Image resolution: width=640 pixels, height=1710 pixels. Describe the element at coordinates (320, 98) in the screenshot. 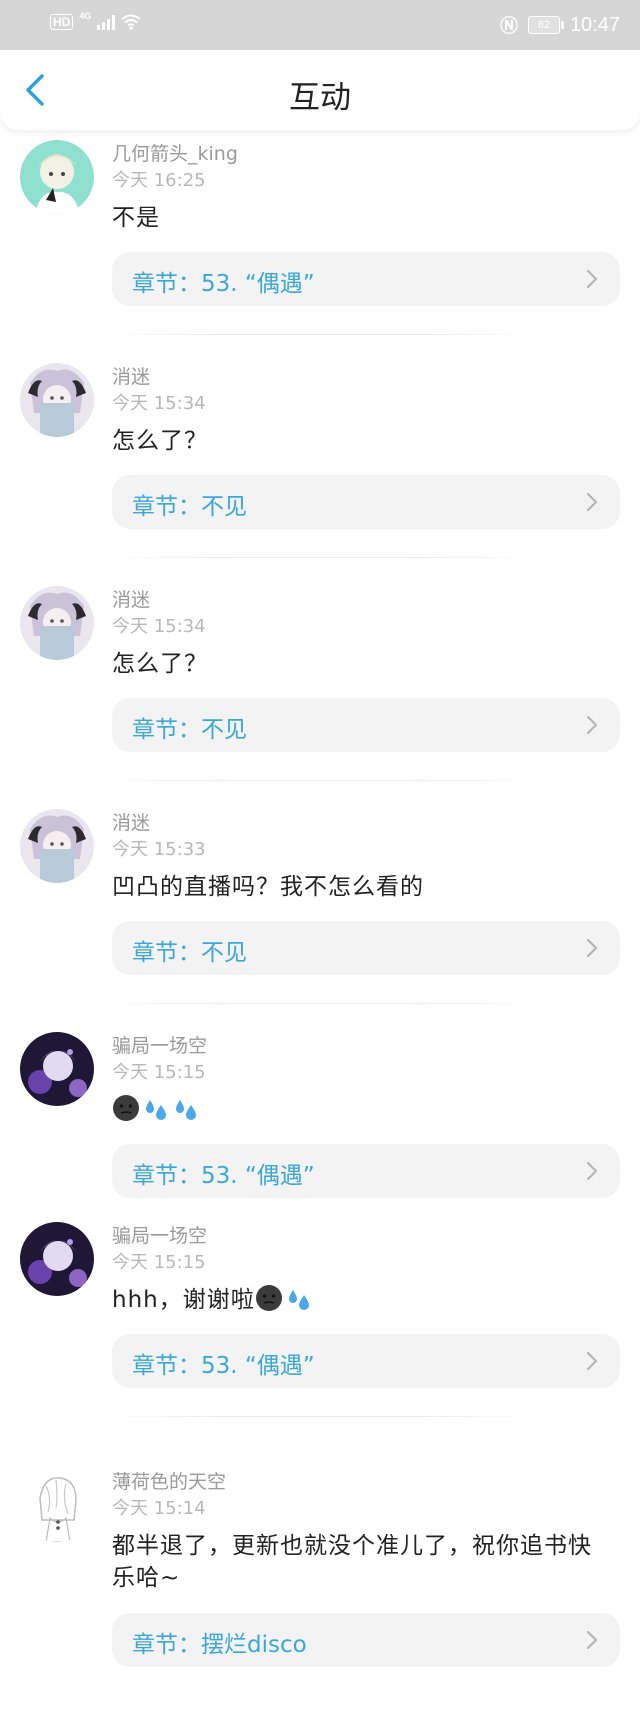

I see `page-title: 互动` at that location.